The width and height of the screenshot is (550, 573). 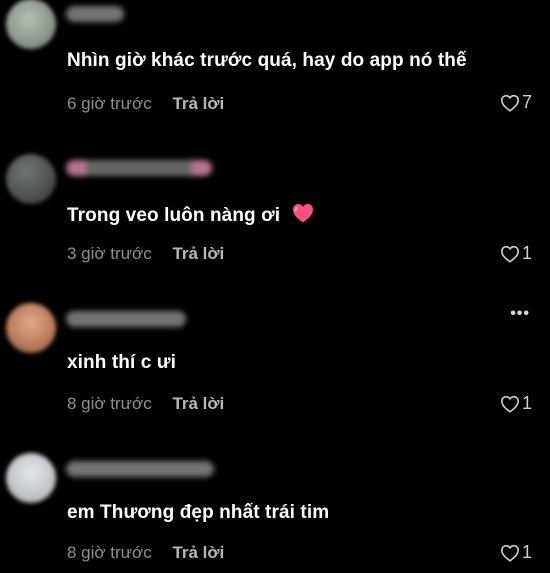 What do you see at coordinates (520, 314) in the screenshot?
I see `more-options-icon: •••` at bounding box center [520, 314].